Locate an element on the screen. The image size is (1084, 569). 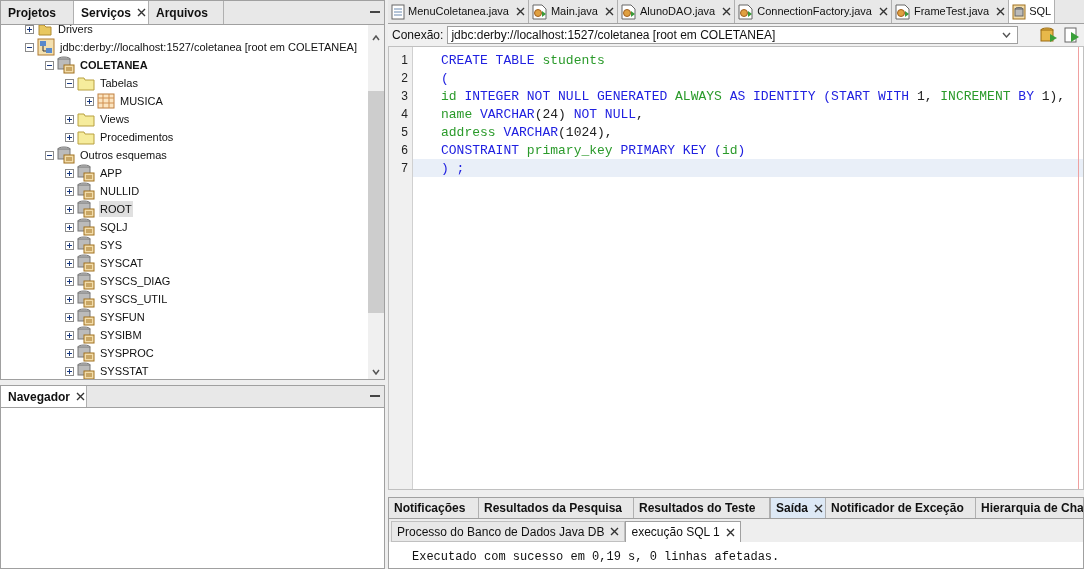
tree-item: Procedimentos is located at coordinates (137, 137).